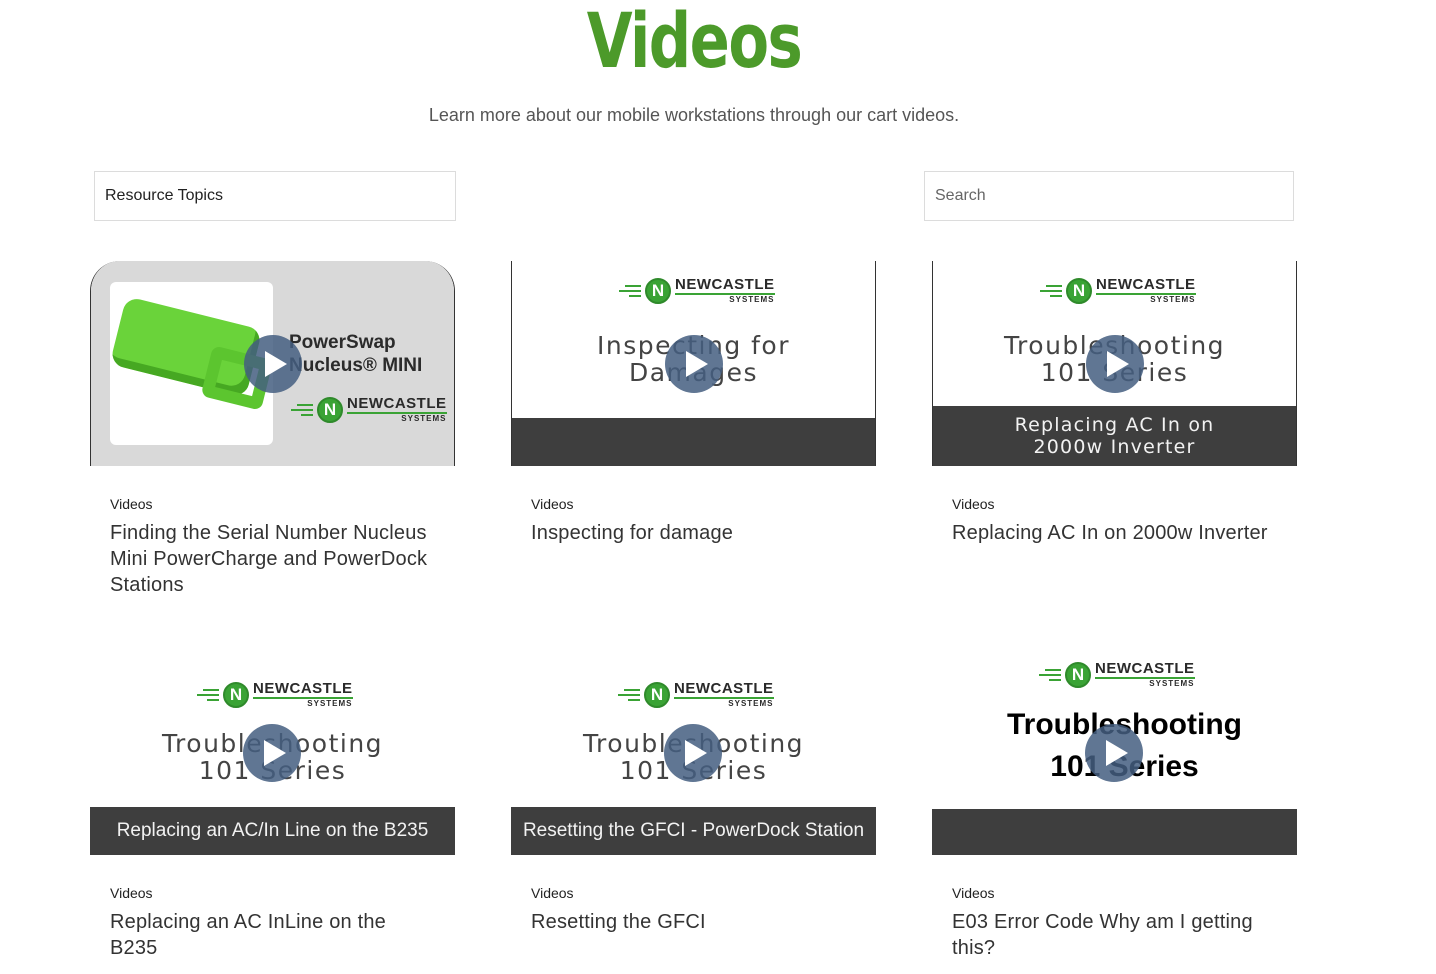 Image resolution: width=1436 pixels, height=974 pixels. What do you see at coordinates (342, 342) in the screenshot?
I see `thumbnail-line: PowerSwap` at bounding box center [342, 342].